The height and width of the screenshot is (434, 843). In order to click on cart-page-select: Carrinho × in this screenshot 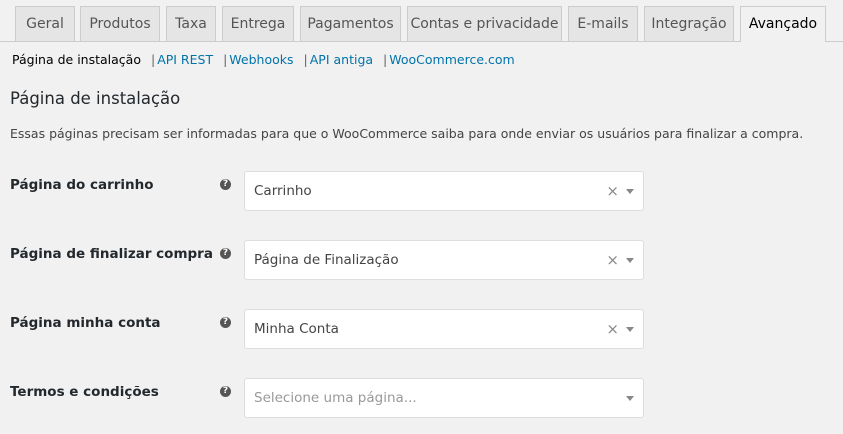, I will do `click(444, 191)`.